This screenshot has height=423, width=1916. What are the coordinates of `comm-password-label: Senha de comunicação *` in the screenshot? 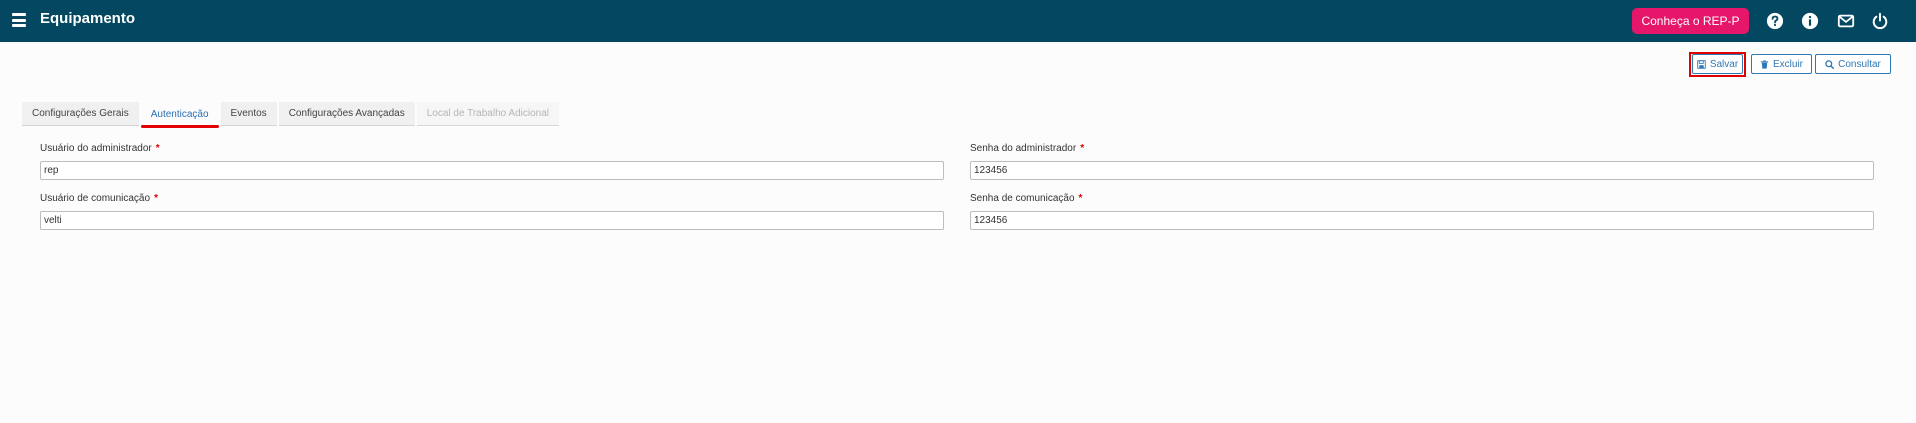 It's located at (1026, 198).